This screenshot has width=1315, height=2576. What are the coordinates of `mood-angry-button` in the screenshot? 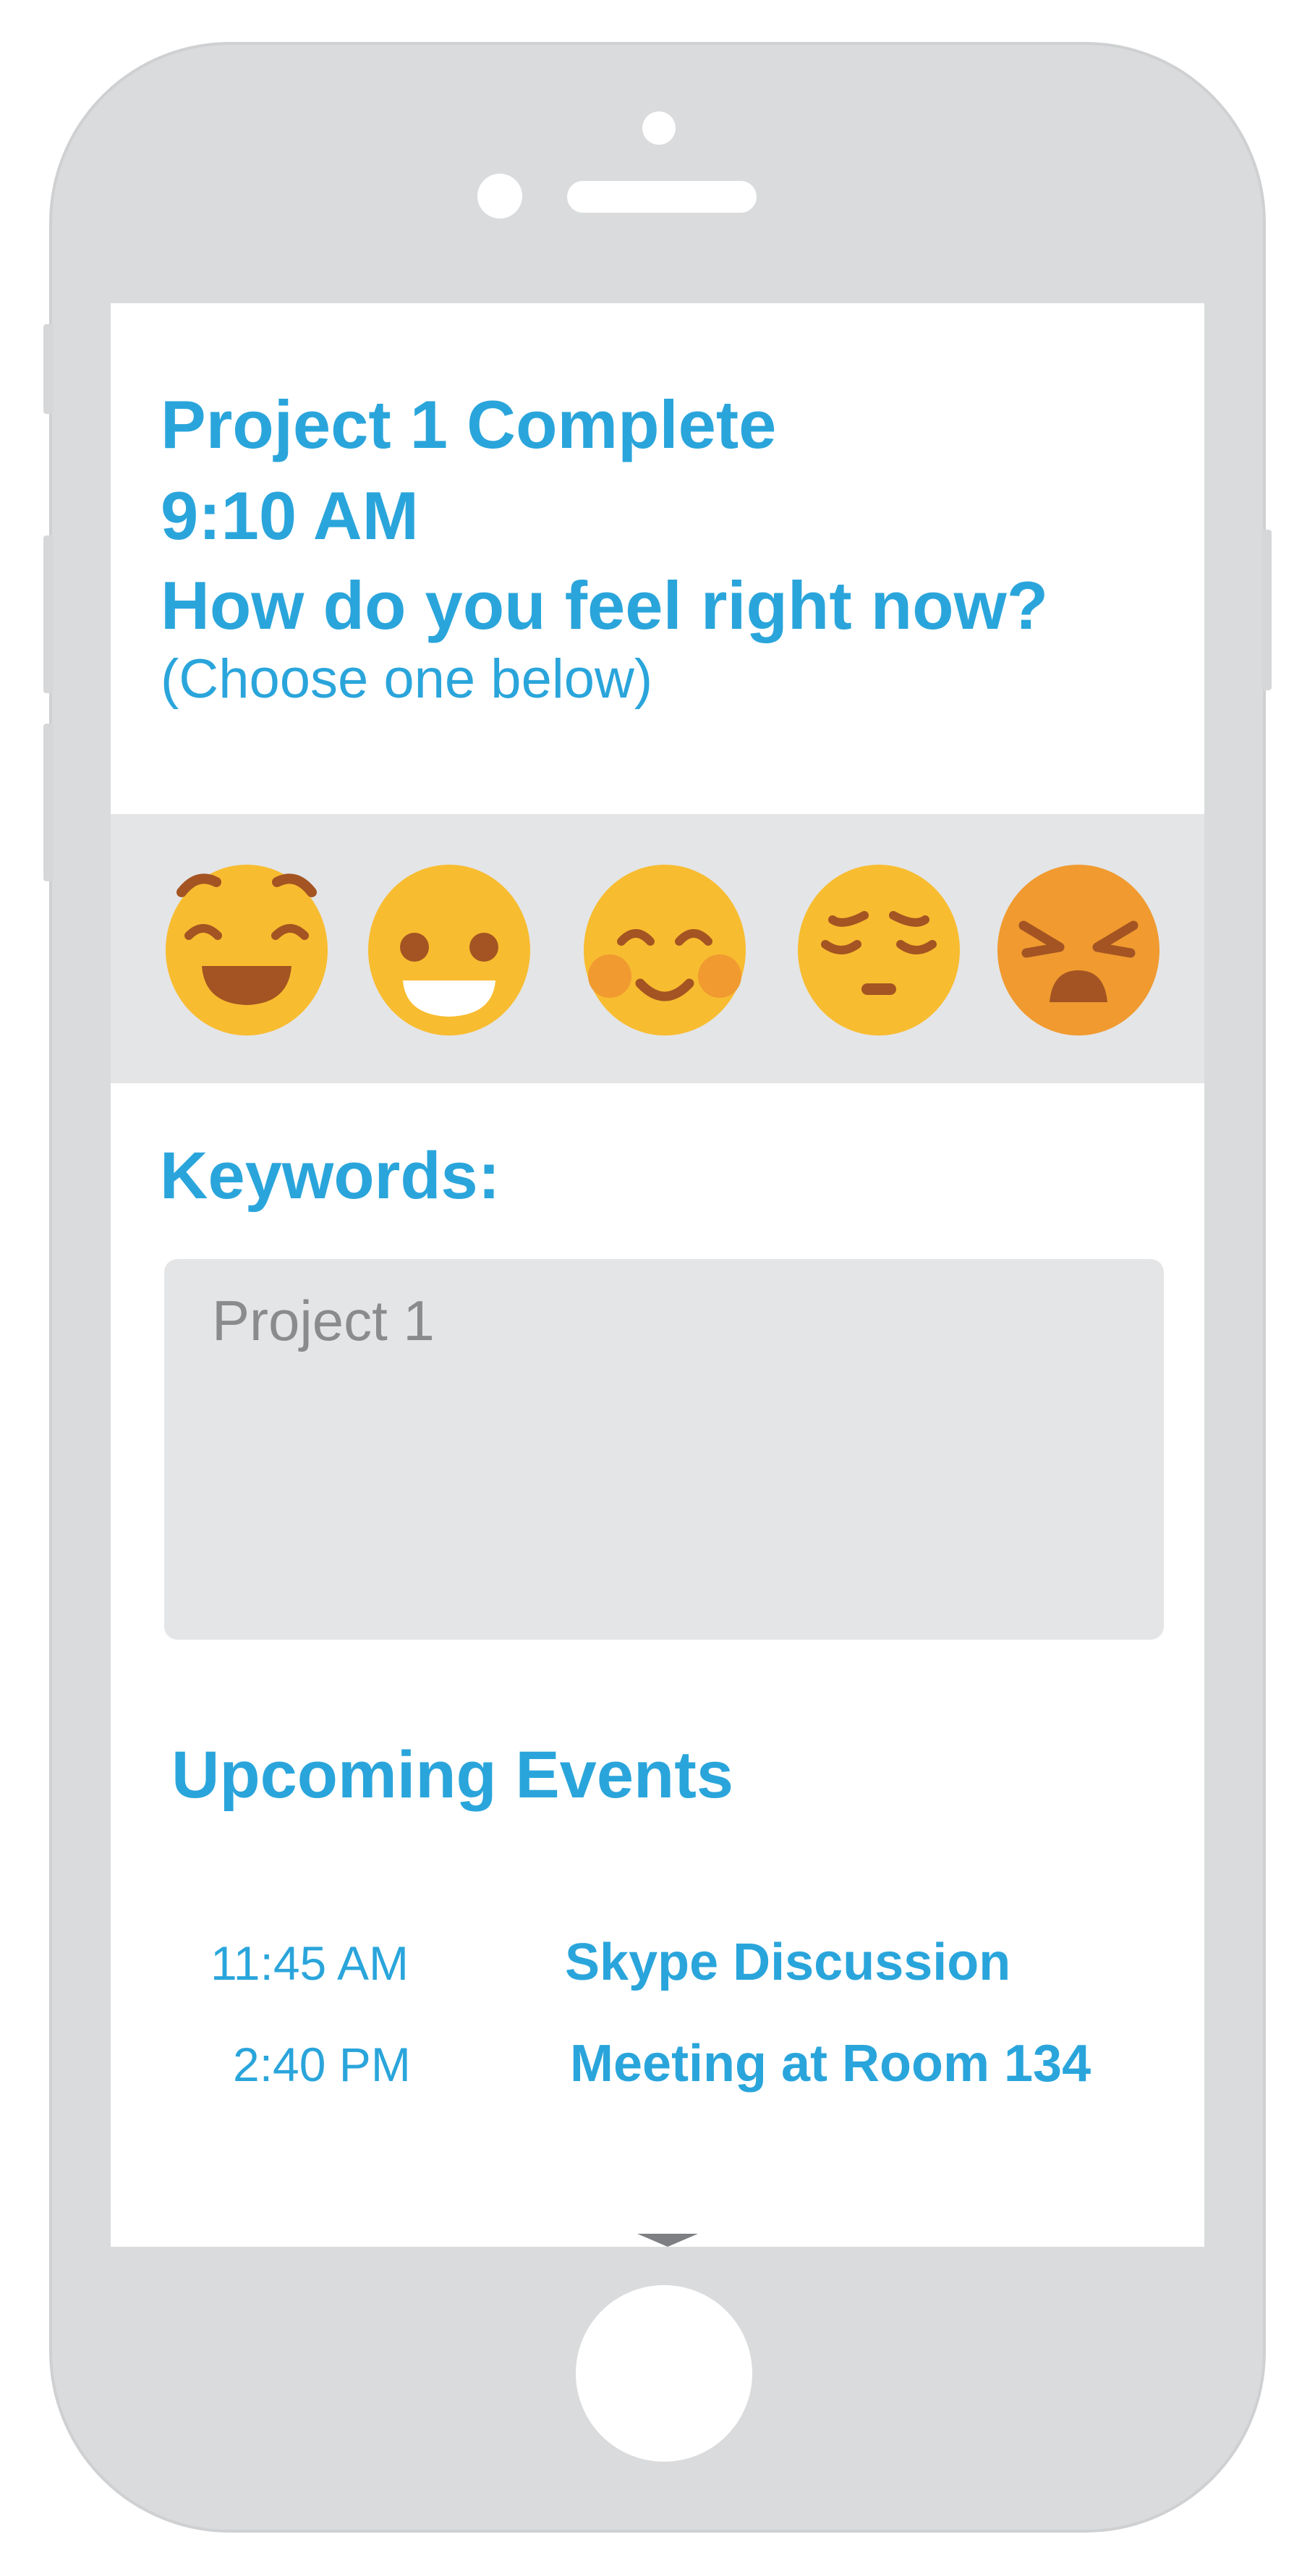 It's located at (1078, 950).